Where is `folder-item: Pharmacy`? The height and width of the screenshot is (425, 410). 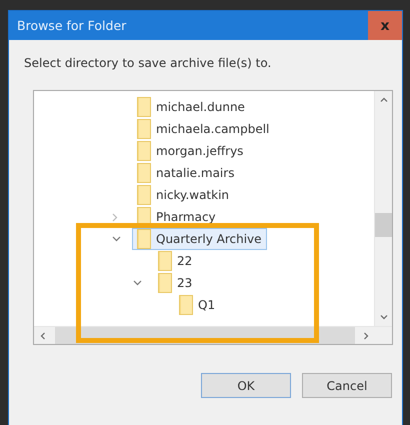
folder-item: Pharmacy is located at coordinates (176, 217).